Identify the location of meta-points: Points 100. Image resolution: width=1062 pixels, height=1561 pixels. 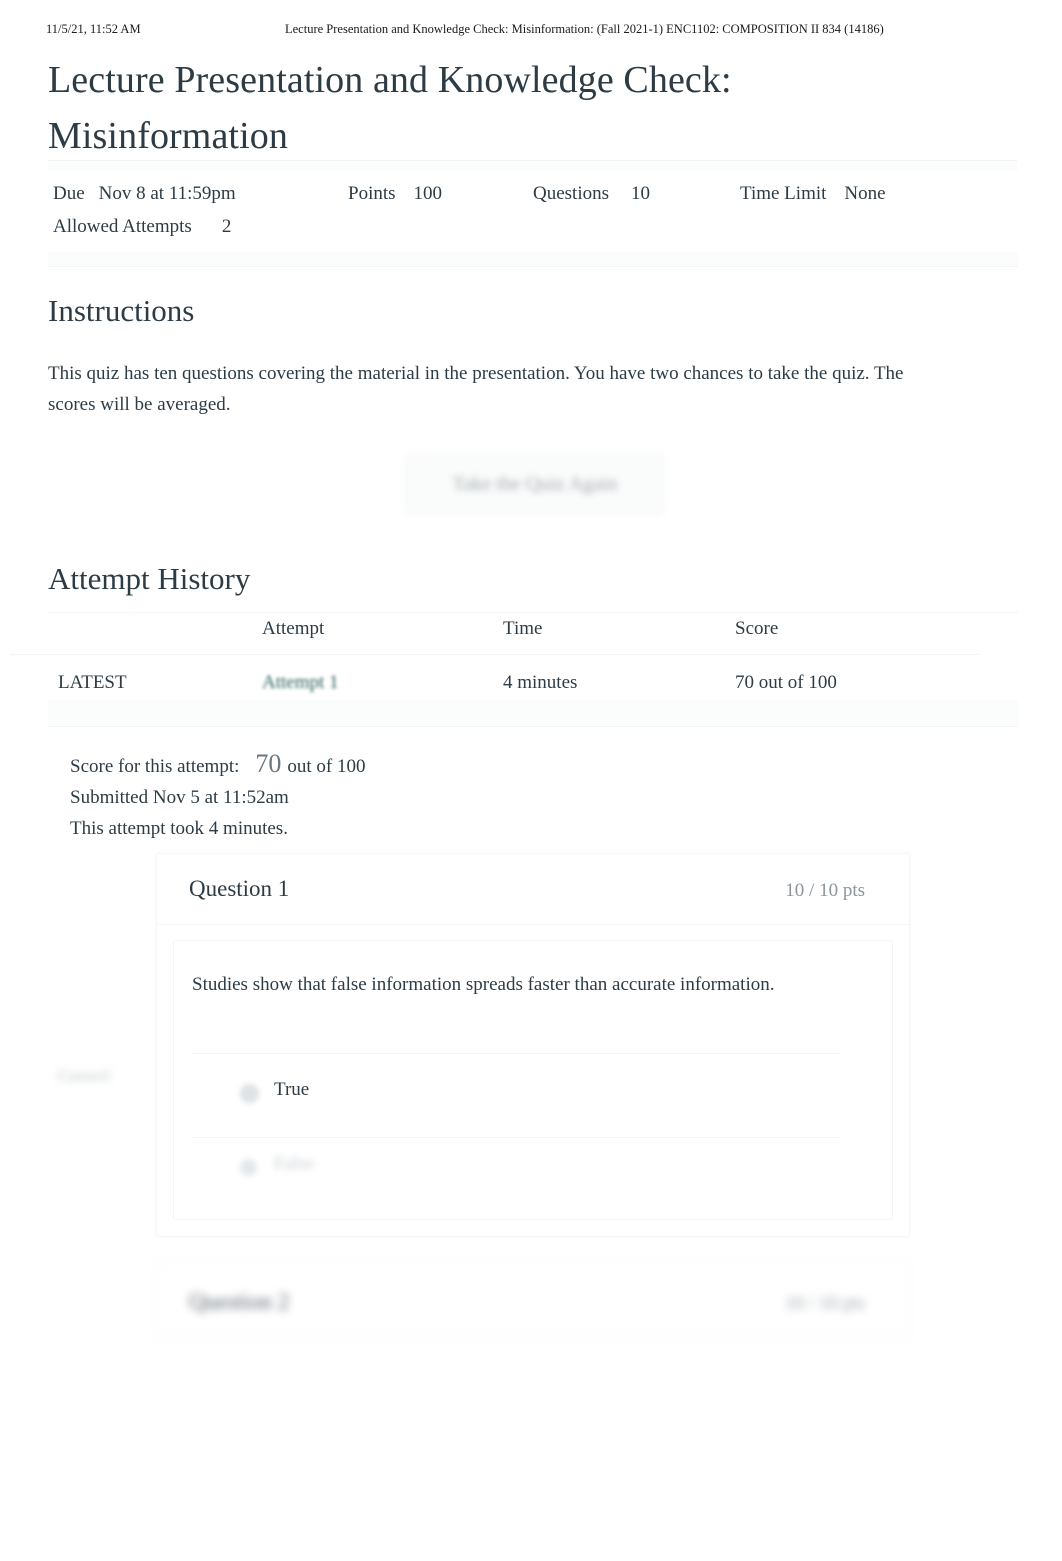
(395, 194).